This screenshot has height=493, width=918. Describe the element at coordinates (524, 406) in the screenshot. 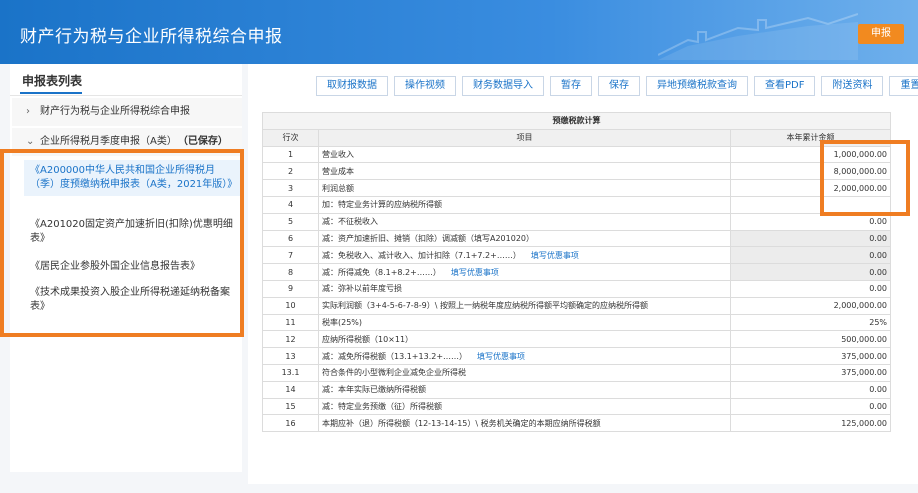

I see `row-item: 减：特定业务预缴（征）所得税额` at that location.